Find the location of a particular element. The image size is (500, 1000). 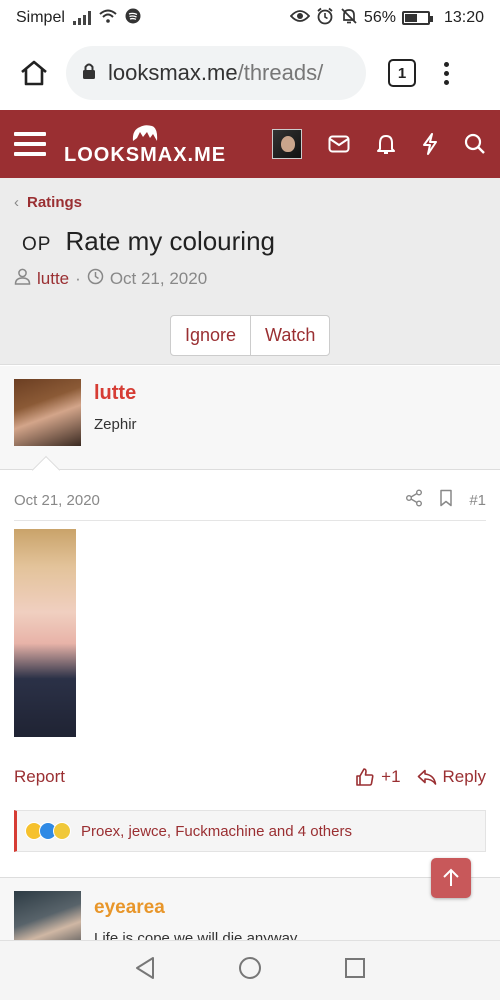

thread-actions: Ignore Watch is located at coordinates (250, 335).